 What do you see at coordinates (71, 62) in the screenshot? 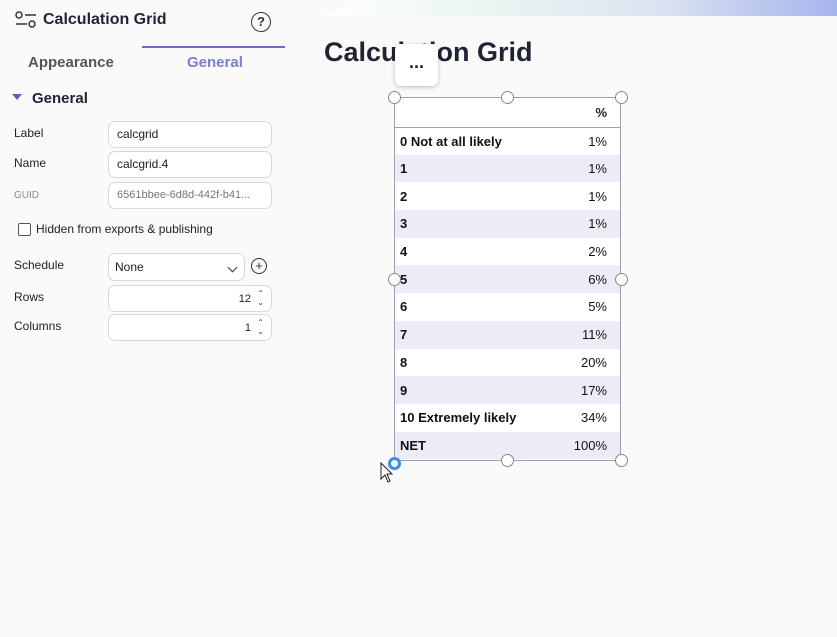
I see `tab-appearance: Appearance` at bounding box center [71, 62].